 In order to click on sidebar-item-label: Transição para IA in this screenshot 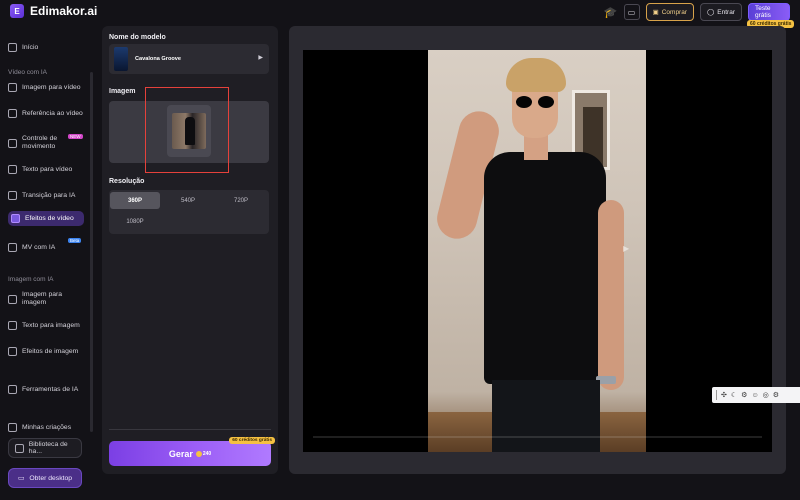, I will do `click(49, 195)`.